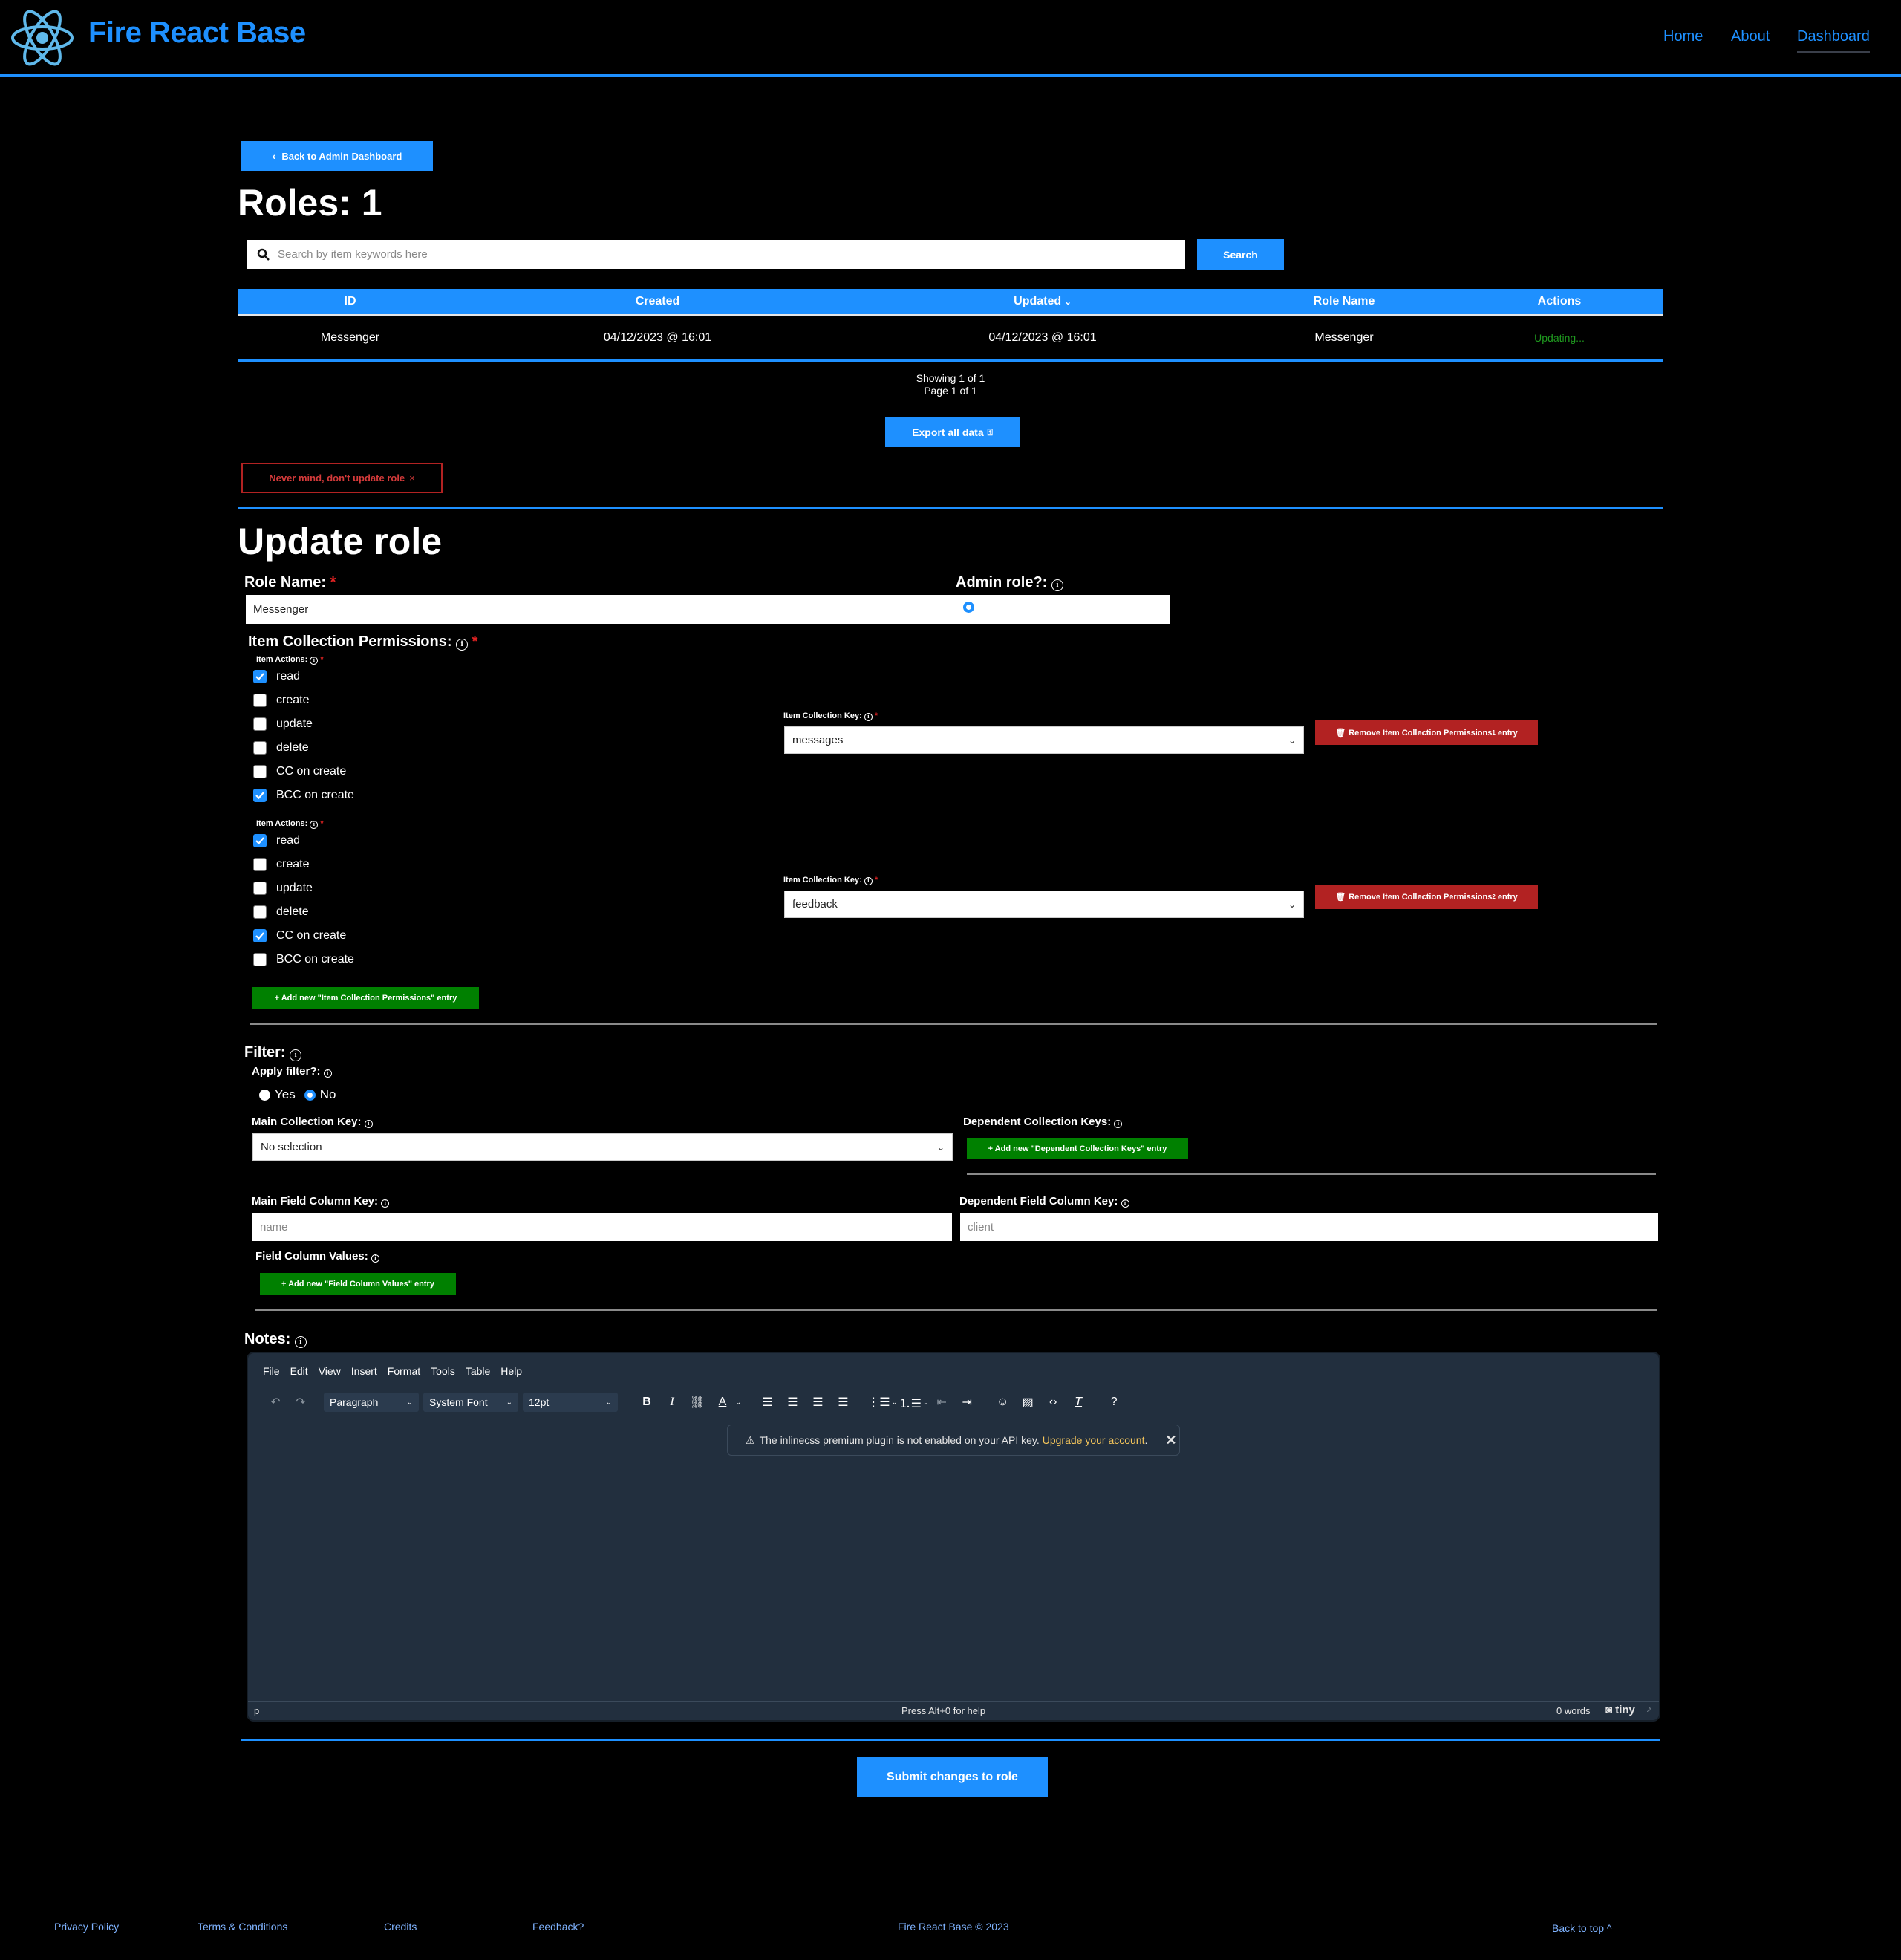 This screenshot has width=1901, height=1960. Describe the element at coordinates (300, 1402) in the screenshot. I see `redo-icon: ↷` at that location.